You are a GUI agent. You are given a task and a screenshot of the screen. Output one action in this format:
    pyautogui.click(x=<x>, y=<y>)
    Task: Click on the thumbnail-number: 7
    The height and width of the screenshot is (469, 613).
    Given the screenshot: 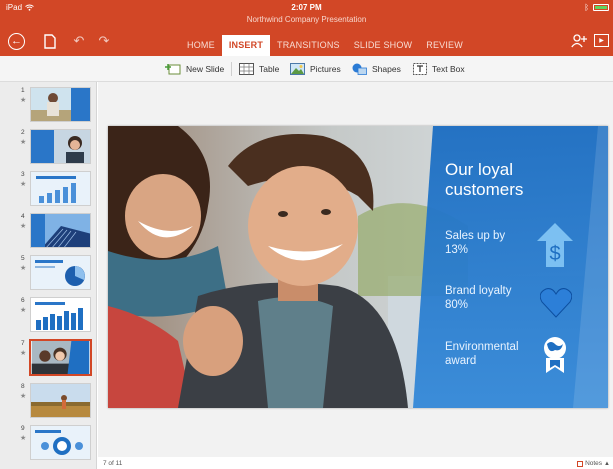 What is the action you would take?
    pyautogui.click(x=23, y=343)
    